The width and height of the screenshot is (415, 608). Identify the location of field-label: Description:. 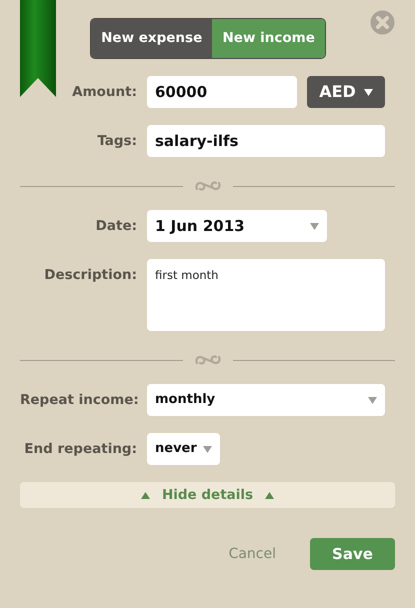
(90, 275).